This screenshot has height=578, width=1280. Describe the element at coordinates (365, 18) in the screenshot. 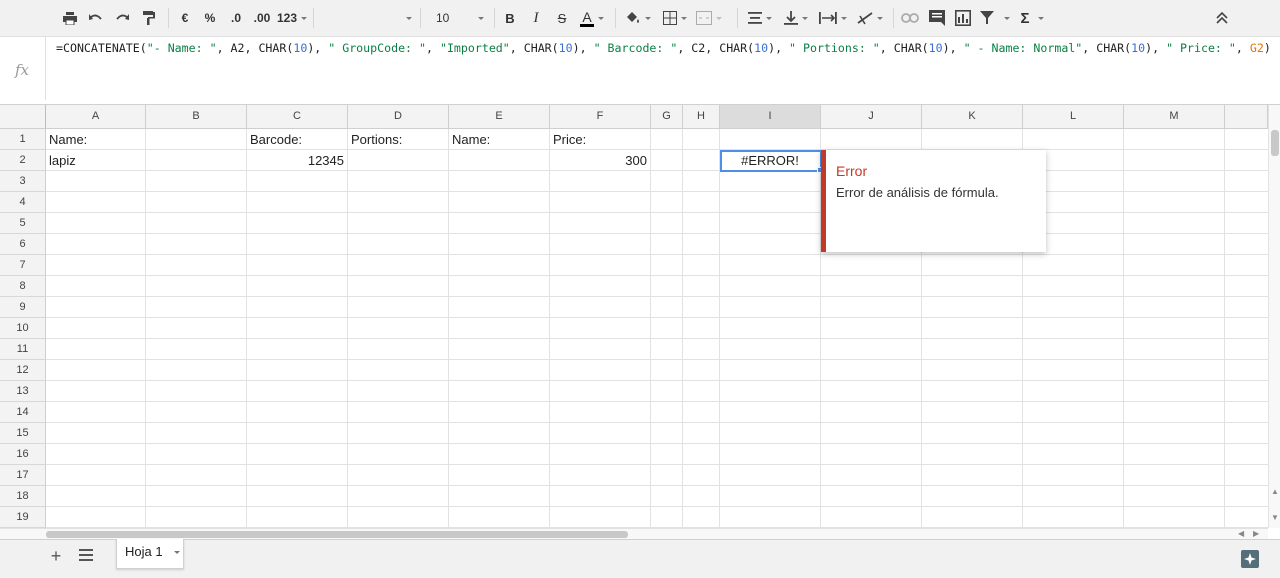

I see `font-family-select` at that location.